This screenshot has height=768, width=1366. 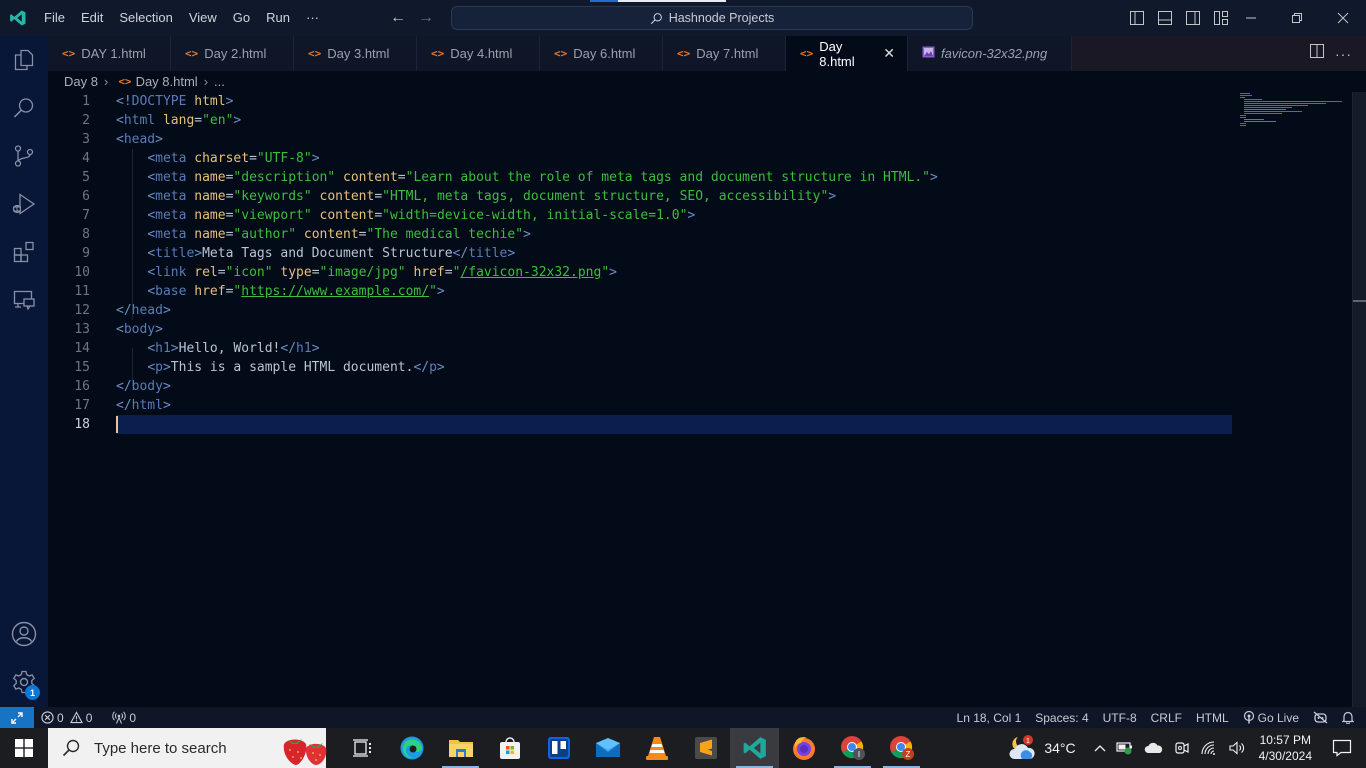 I want to click on menu-file: File, so click(x=54, y=18).